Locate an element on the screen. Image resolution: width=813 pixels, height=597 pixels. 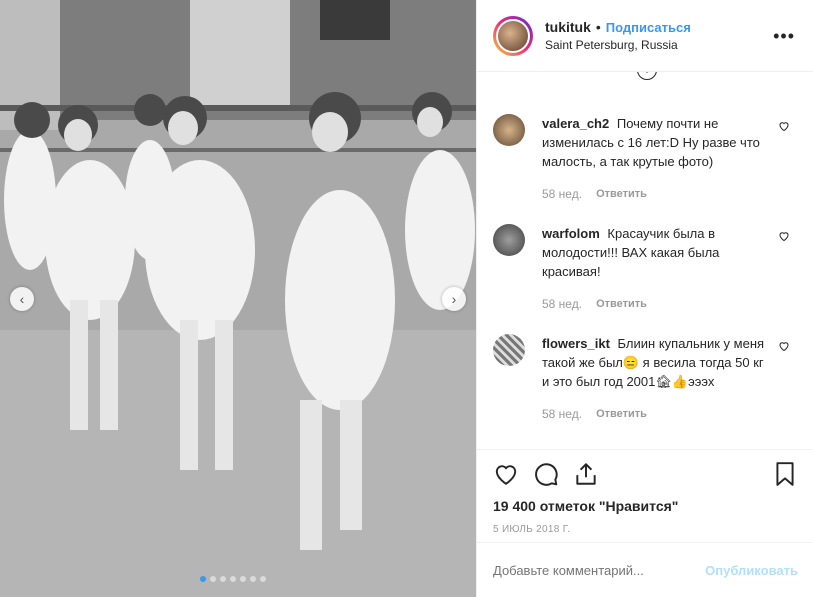
avatar-image is located at coordinates (513, 35).